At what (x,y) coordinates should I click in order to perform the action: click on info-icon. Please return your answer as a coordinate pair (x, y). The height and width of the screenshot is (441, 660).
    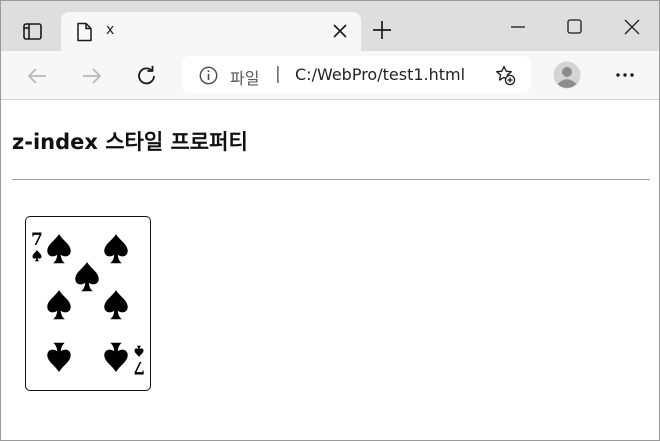
    Looking at the image, I should click on (208, 75).